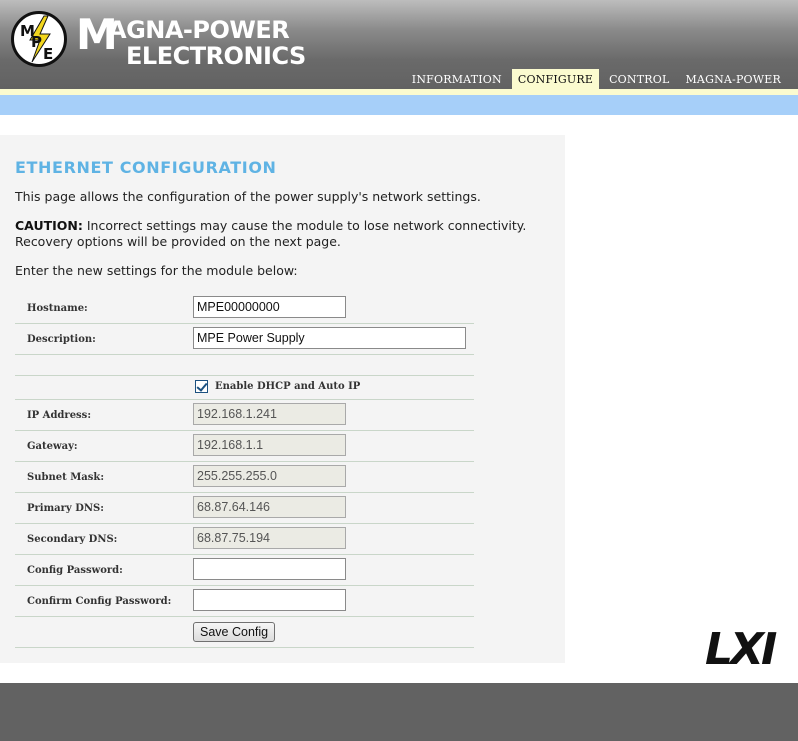 This screenshot has width=798, height=741. I want to click on ip-address-label: IP Address:, so click(59, 415).